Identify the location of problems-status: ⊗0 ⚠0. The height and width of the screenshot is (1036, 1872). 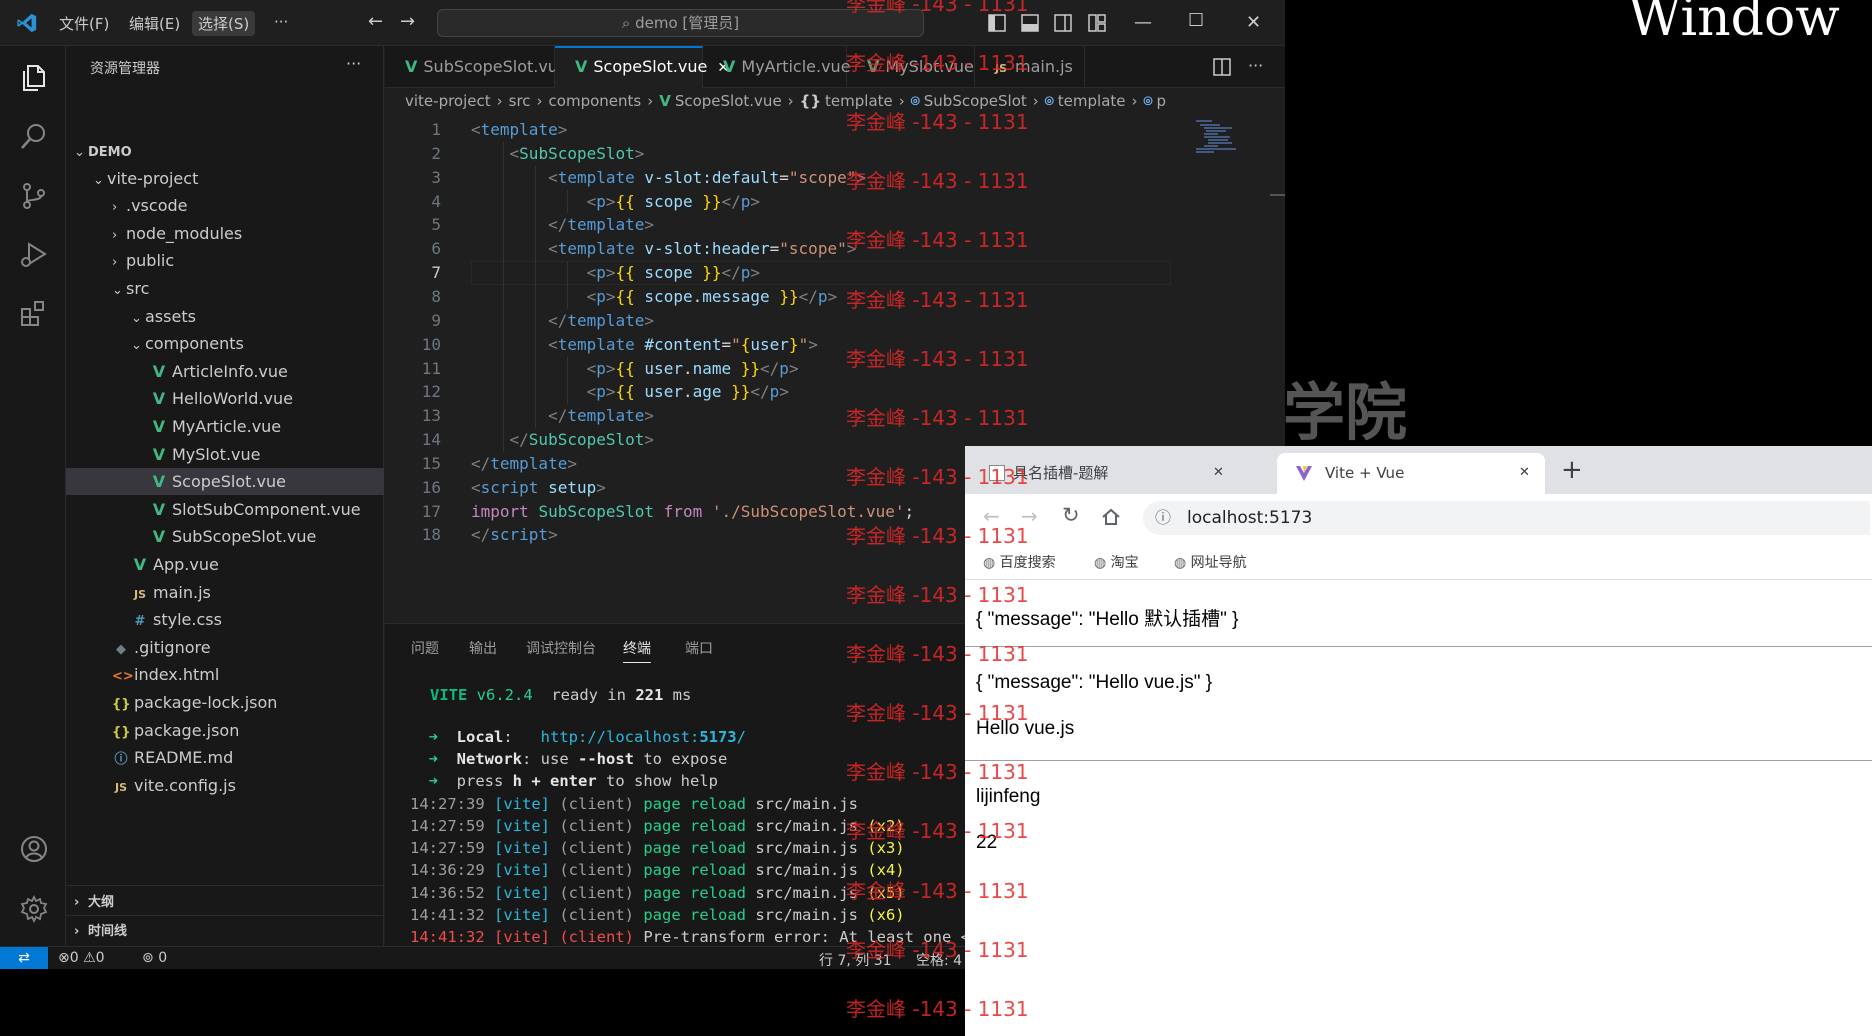
(81, 958).